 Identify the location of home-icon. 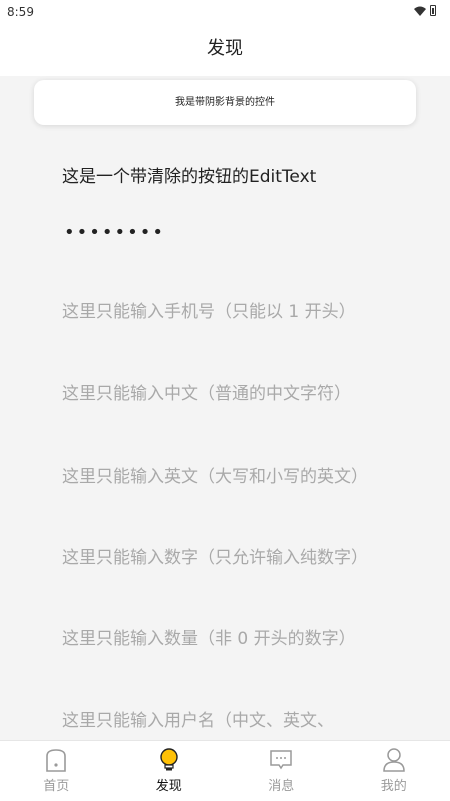
(56, 760).